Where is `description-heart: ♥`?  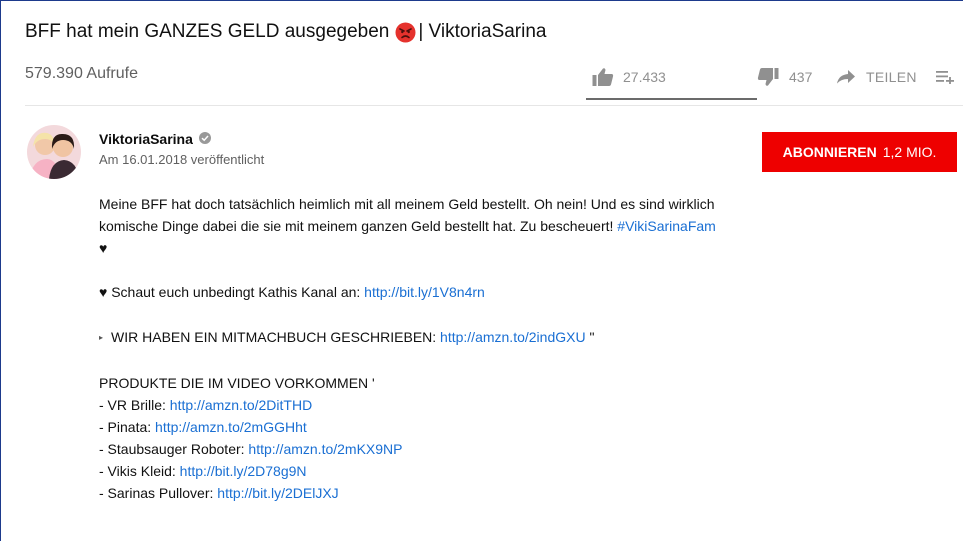
description-heart: ♥ is located at coordinates (103, 248).